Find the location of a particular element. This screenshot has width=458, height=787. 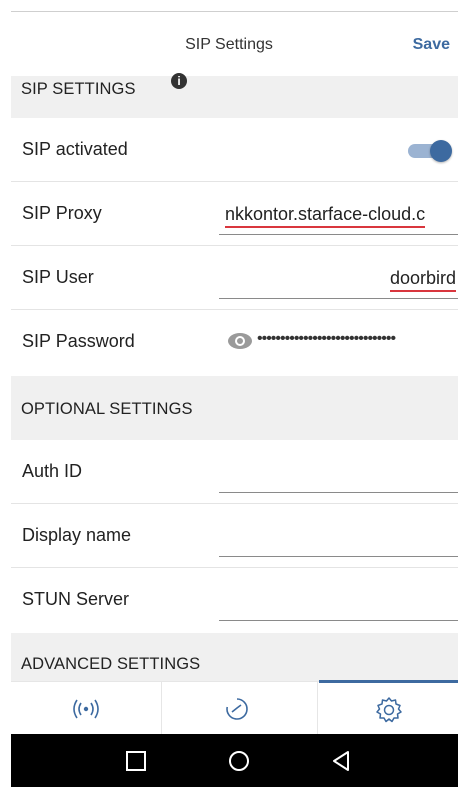

history-clock-icon is located at coordinates (236, 709).